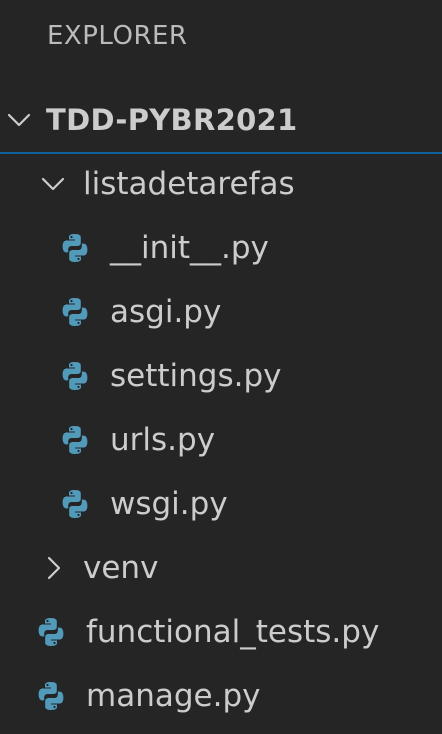 The width and height of the screenshot is (442, 734). What do you see at coordinates (189, 184) in the screenshot?
I see `folder-label: listadetarefas` at bounding box center [189, 184].